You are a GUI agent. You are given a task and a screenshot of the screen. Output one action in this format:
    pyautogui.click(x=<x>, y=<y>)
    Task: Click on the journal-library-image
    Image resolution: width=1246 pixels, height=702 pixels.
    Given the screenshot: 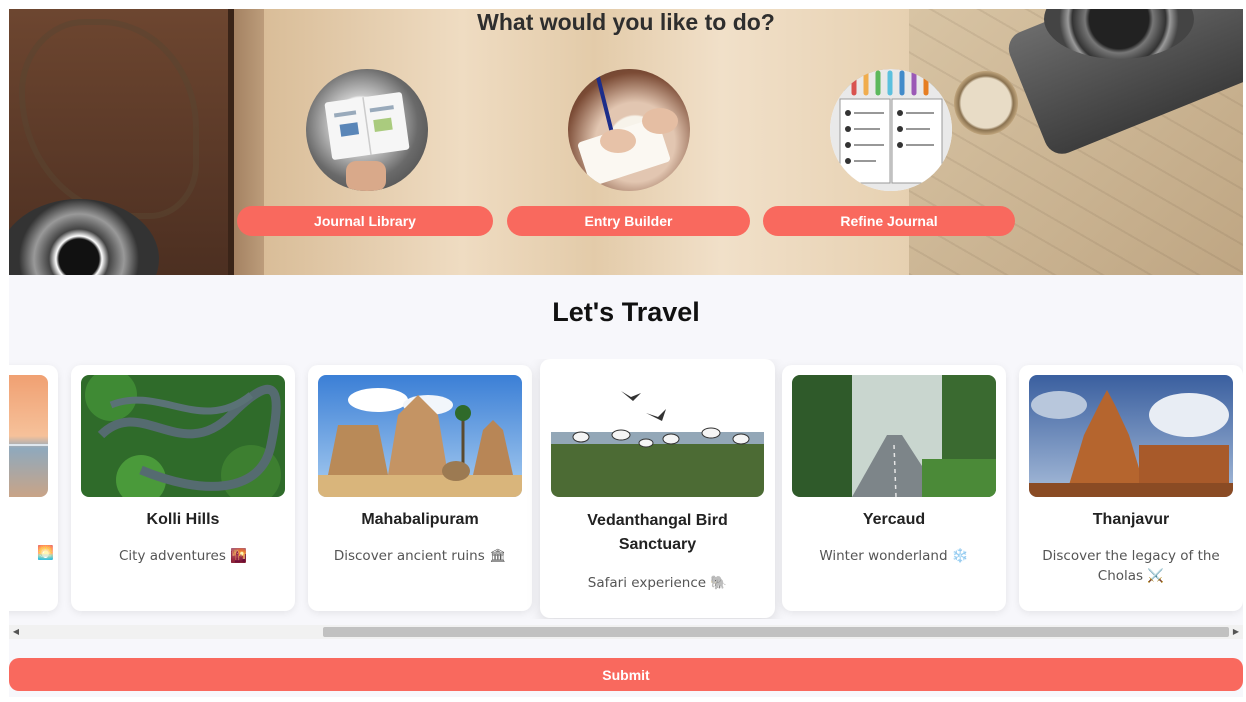 What is the action you would take?
    pyautogui.click(x=367, y=130)
    